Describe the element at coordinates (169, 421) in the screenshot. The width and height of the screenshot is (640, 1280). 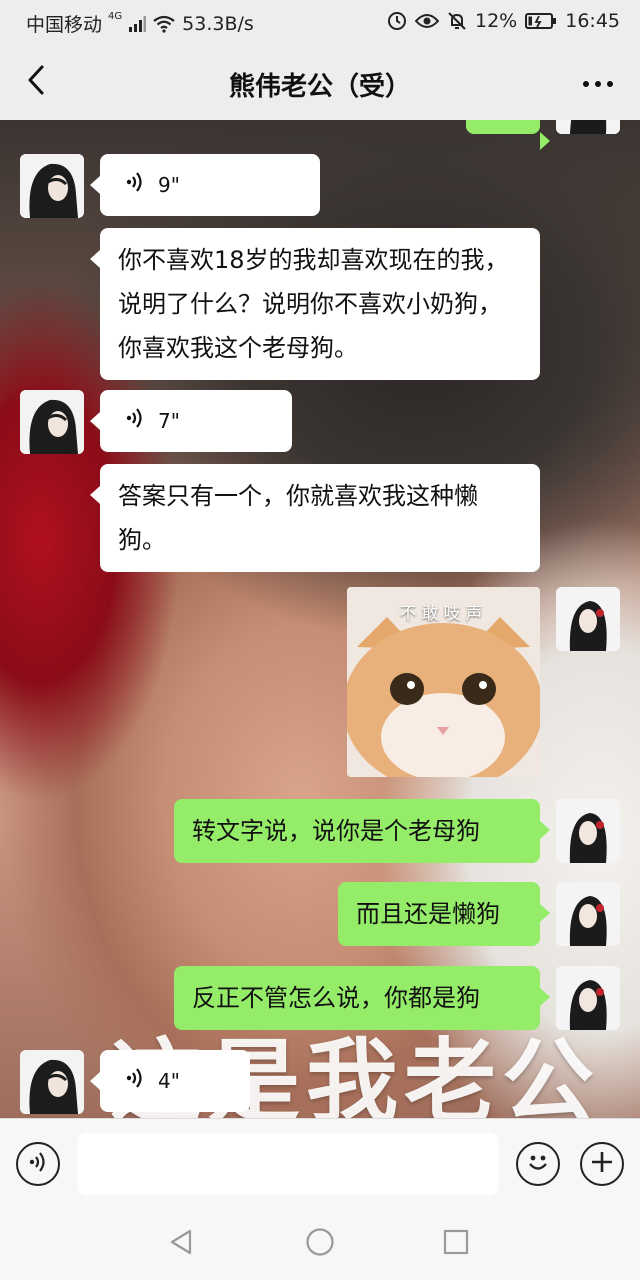
I see `voice-duration: 7"` at that location.